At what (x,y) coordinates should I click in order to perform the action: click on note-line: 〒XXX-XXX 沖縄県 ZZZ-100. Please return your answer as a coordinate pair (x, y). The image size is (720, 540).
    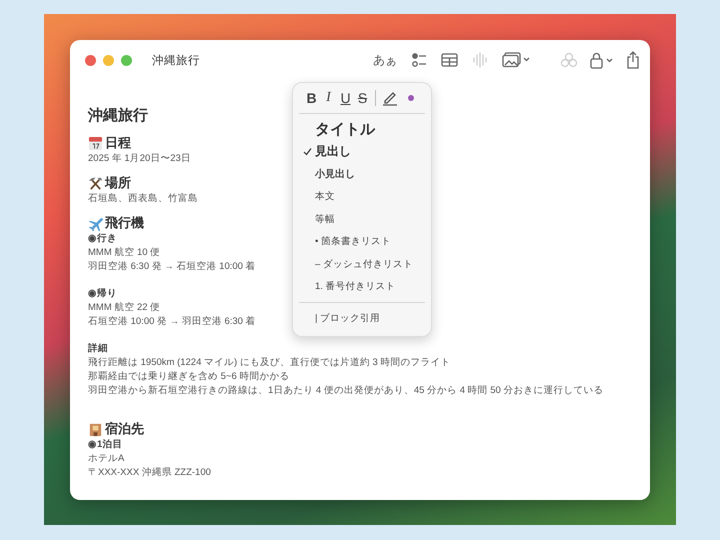
    Looking at the image, I should click on (149, 473).